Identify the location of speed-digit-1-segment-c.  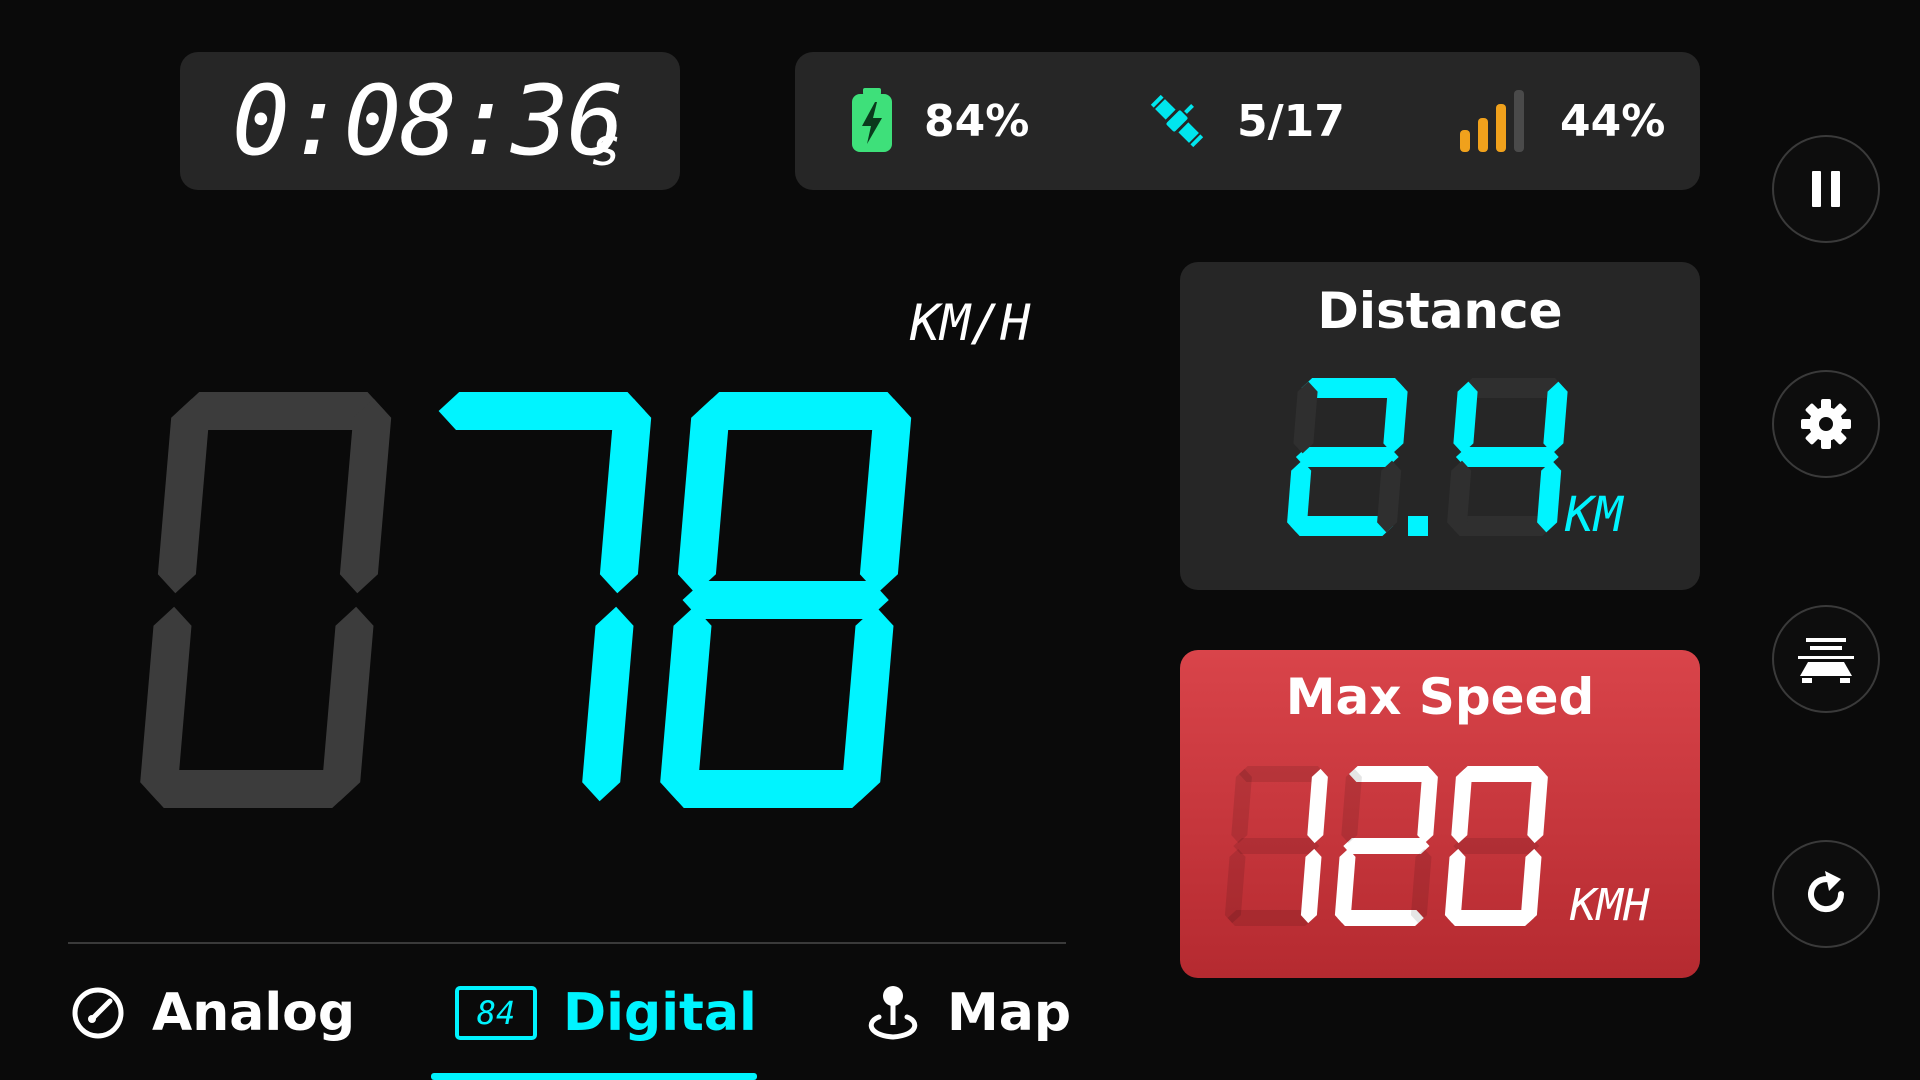
(608, 704).